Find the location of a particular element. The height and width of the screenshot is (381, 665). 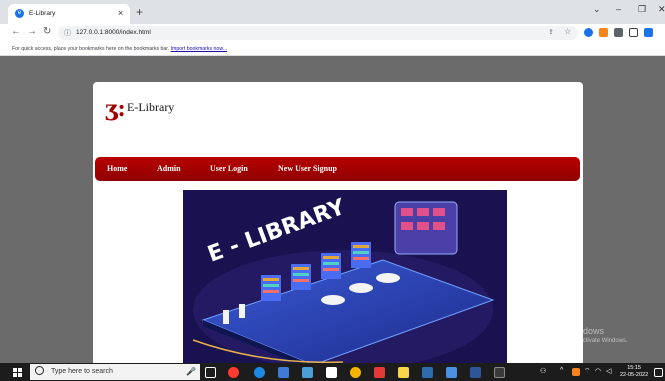

task-view-icon is located at coordinates (210, 372).